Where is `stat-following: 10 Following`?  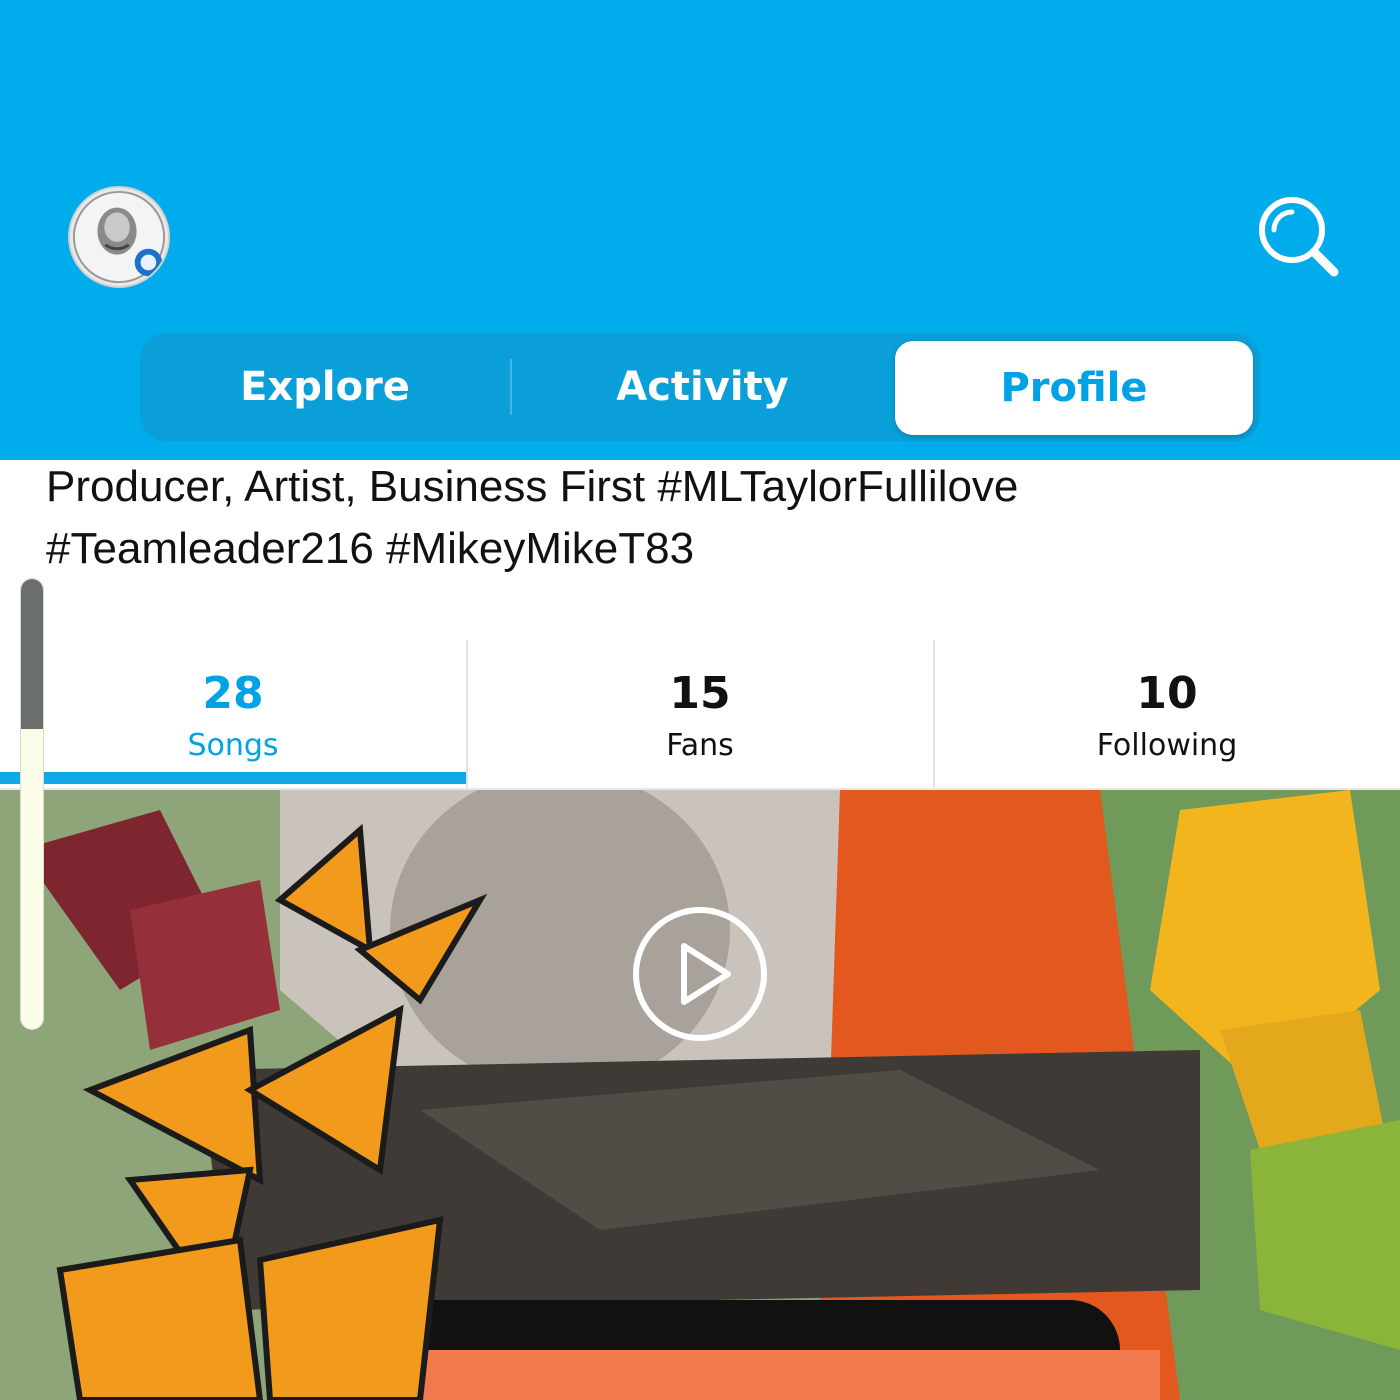 stat-following: 10 Following is located at coordinates (1167, 714).